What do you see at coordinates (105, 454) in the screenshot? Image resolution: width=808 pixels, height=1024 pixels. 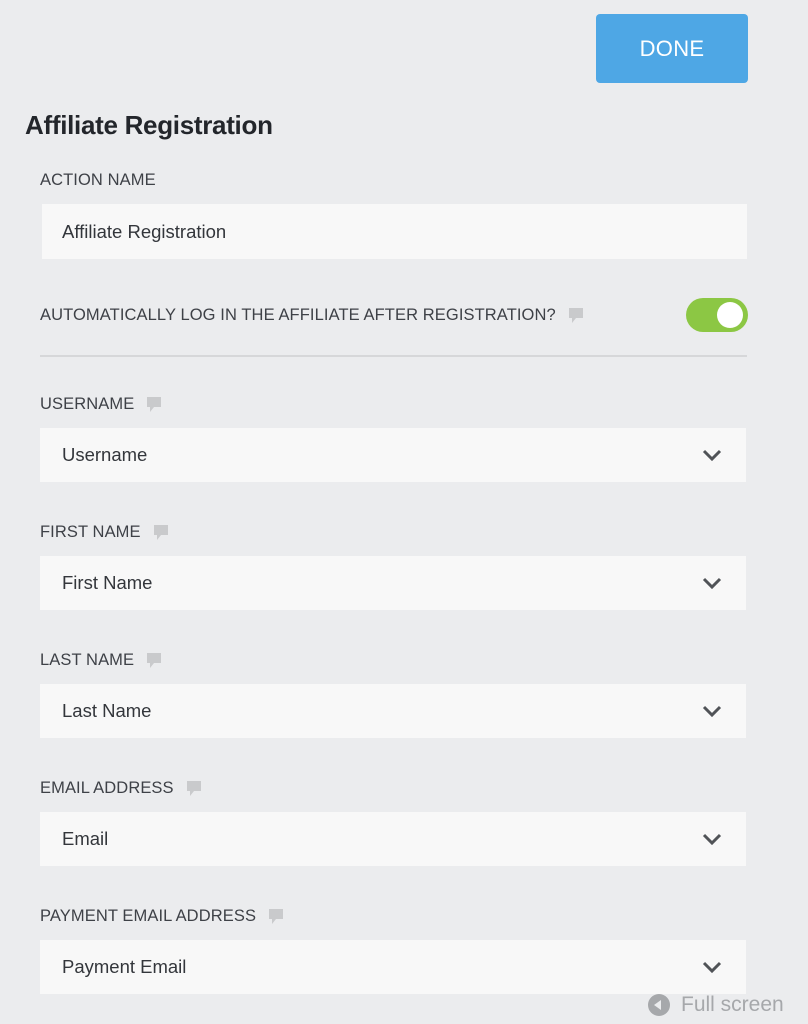 I see `username-select-value: Username` at bounding box center [105, 454].